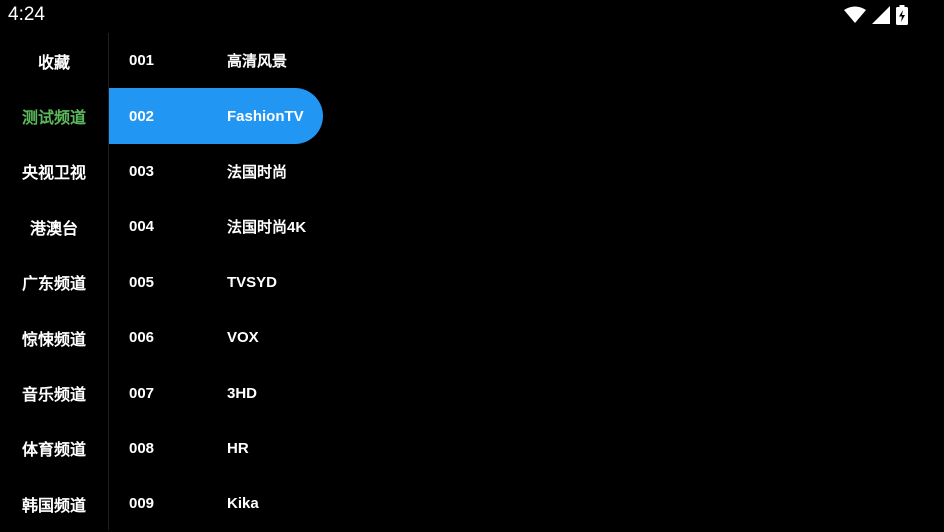 The height and width of the screenshot is (532, 944). What do you see at coordinates (243, 504) in the screenshot?
I see `channel-name: Kika` at bounding box center [243, 504].